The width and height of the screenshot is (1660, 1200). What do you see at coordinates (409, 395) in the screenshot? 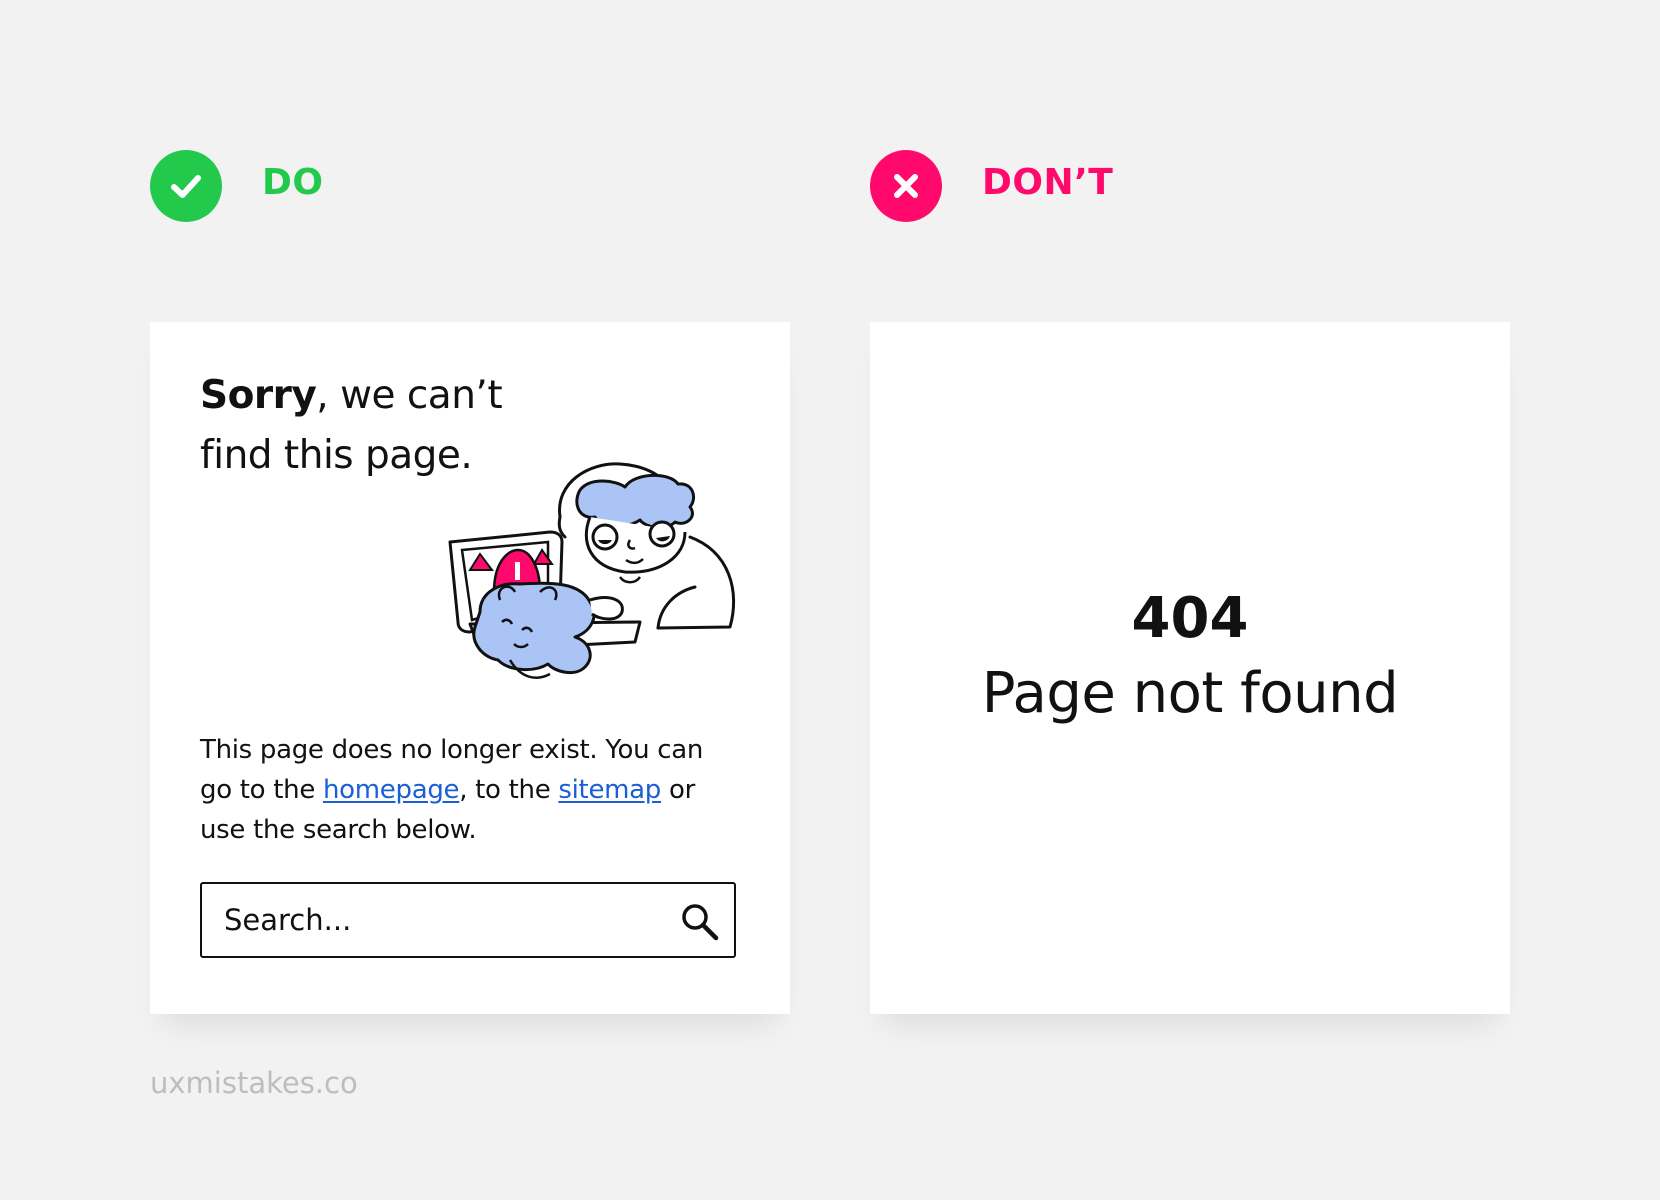
I see `headline-rest: , we can’t` at bounding box center [409, 395].